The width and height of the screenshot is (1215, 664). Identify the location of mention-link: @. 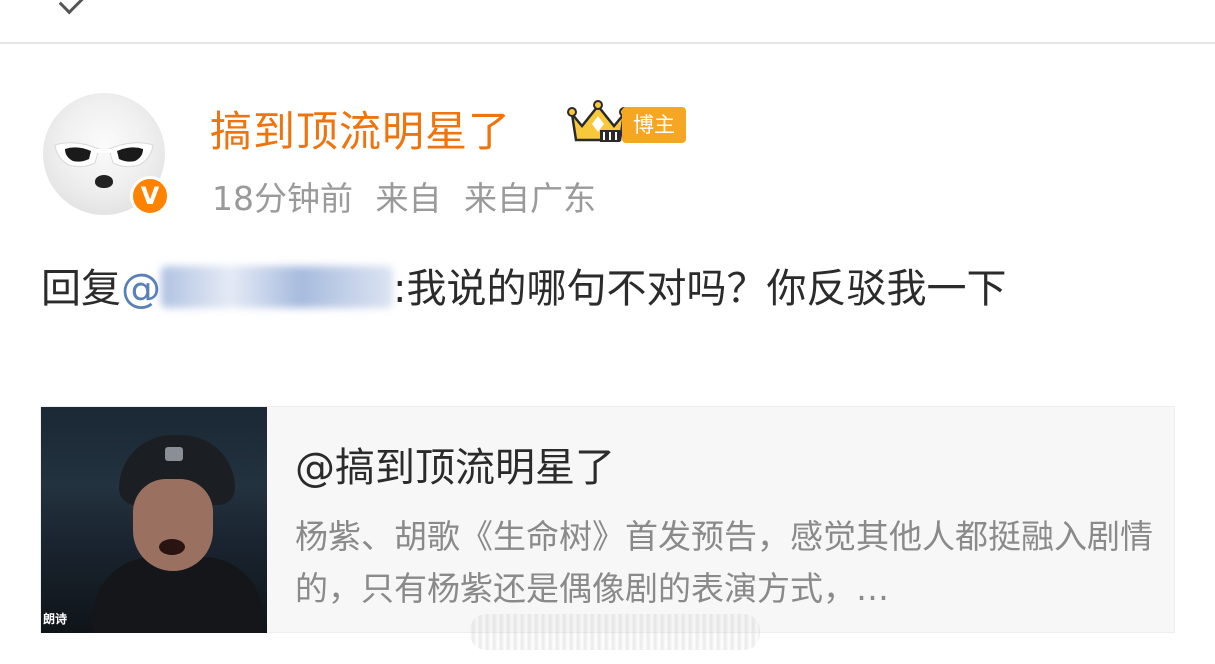
(257, 289).